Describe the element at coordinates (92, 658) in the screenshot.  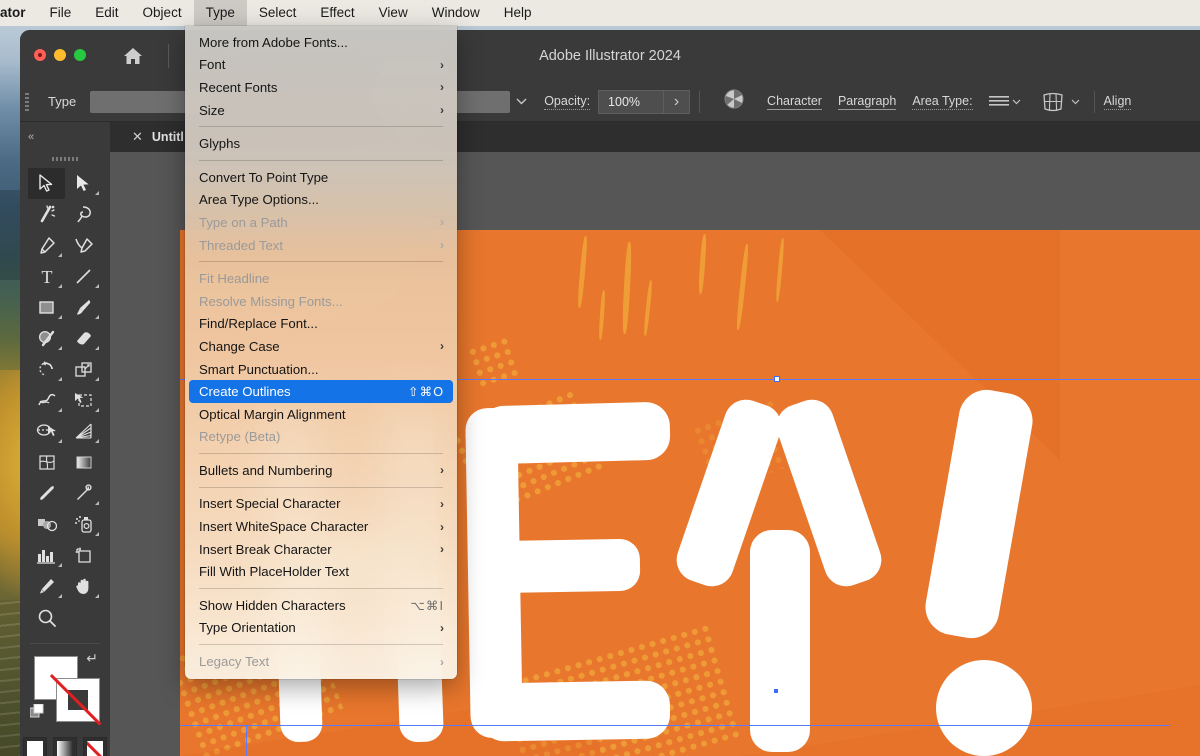
I see `swap-fill-stroke-icon: ↵` at that location.